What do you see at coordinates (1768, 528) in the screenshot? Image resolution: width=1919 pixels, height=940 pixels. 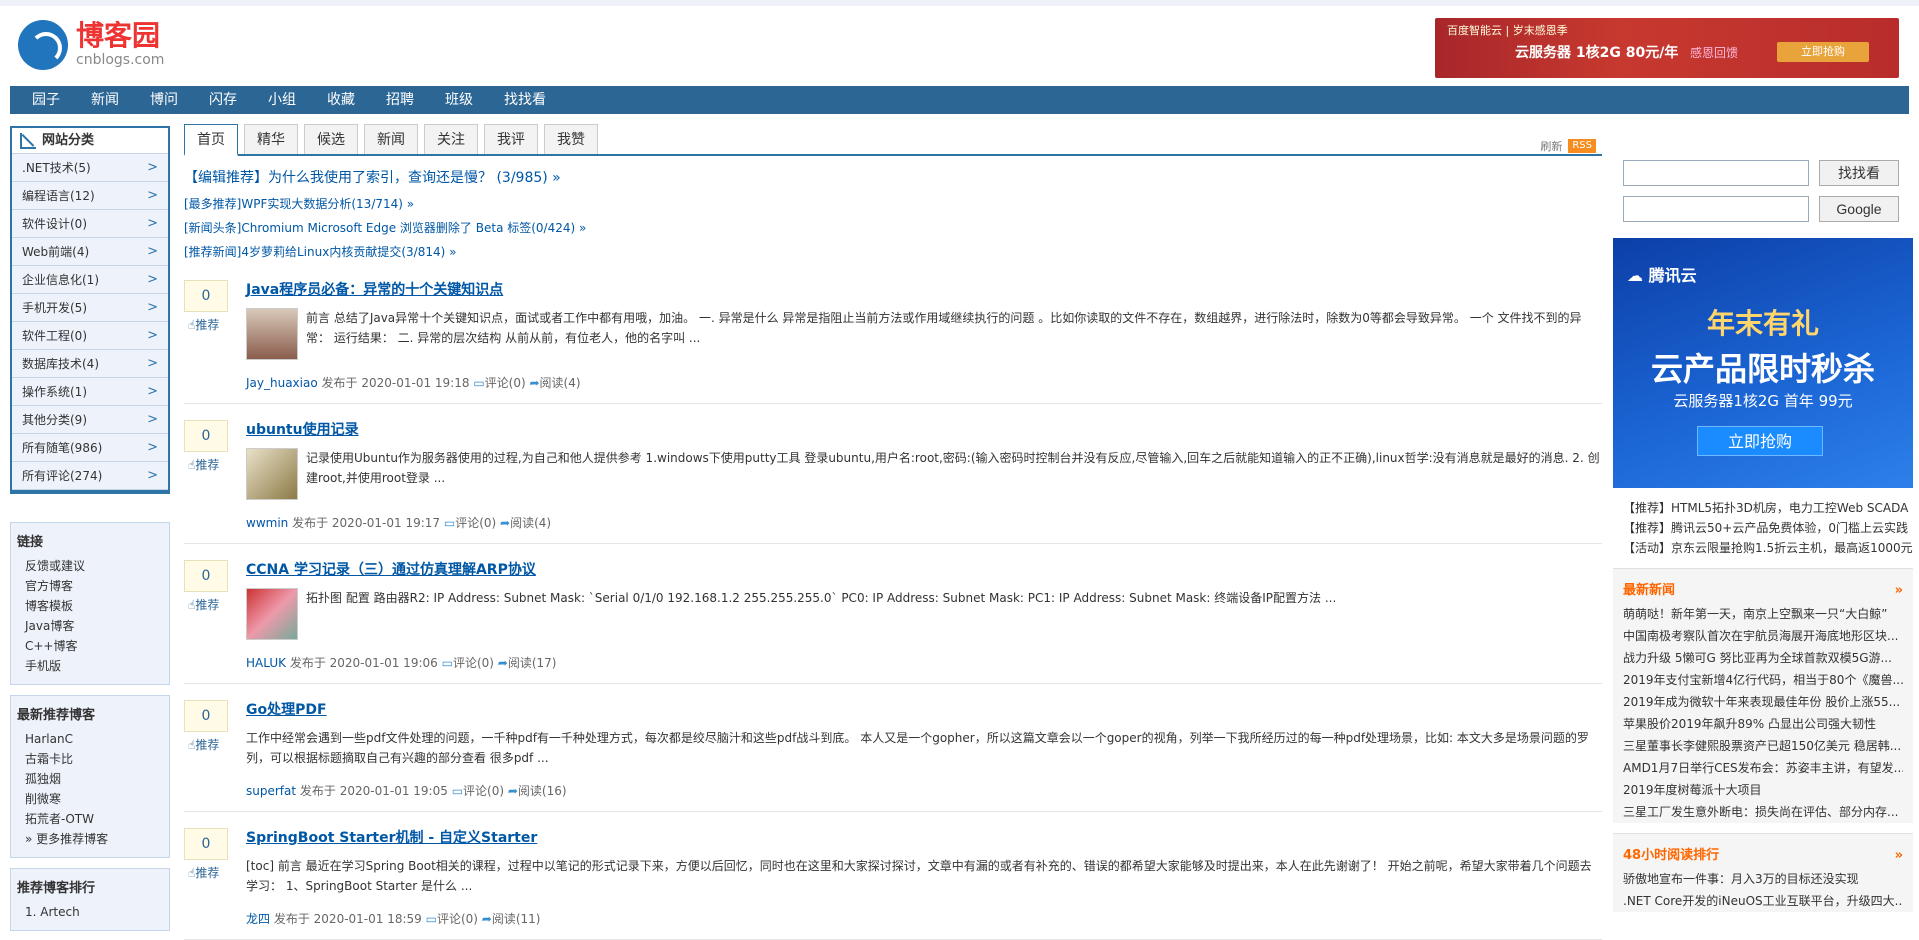 I see `sponsor-link: 【推荐】腾讯云50+云产品免费体验，0门槛上云实践` at bounding box center [1768, 528].